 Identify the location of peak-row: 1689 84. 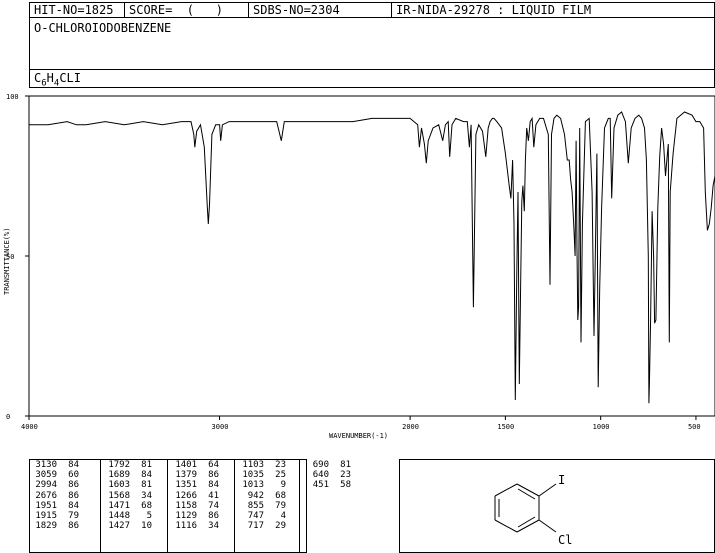
(128, 475).